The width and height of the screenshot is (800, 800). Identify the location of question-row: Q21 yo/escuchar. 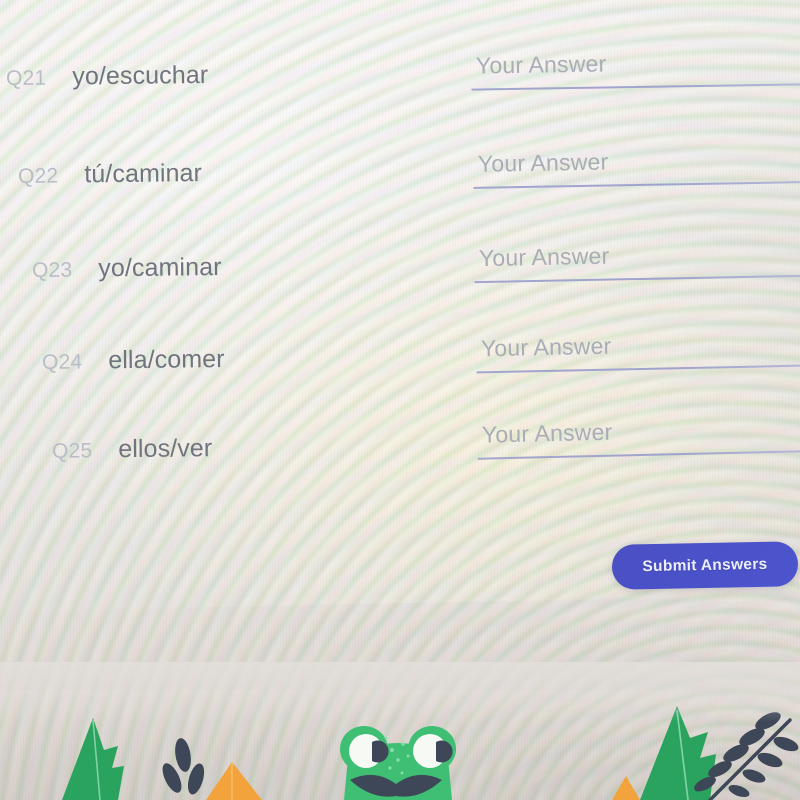
(107, 76).